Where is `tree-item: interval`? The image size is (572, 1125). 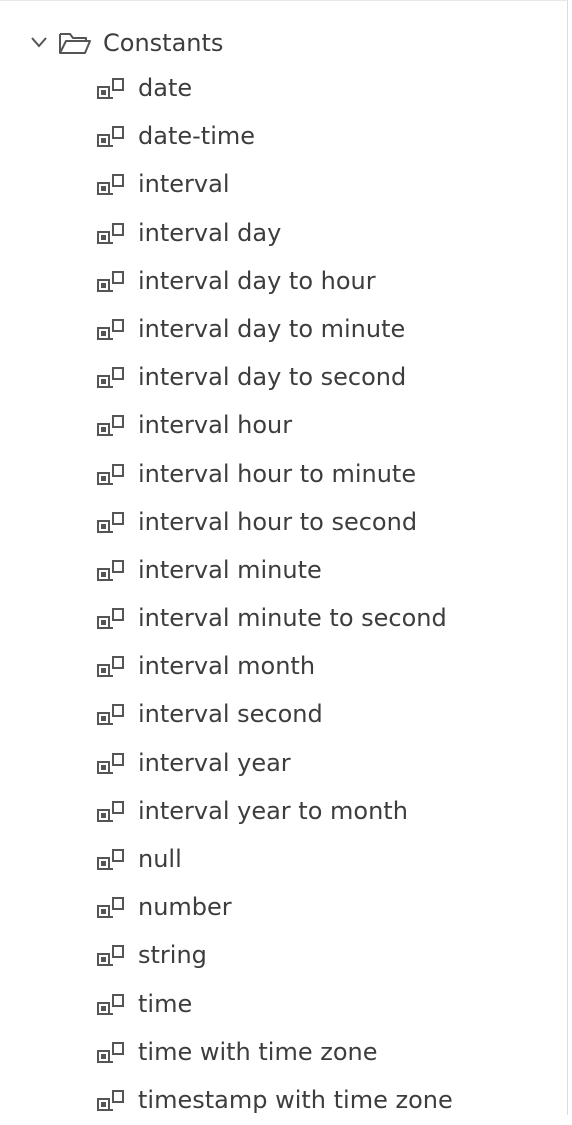
tree-item: interval is located at coordinates (280, 185).